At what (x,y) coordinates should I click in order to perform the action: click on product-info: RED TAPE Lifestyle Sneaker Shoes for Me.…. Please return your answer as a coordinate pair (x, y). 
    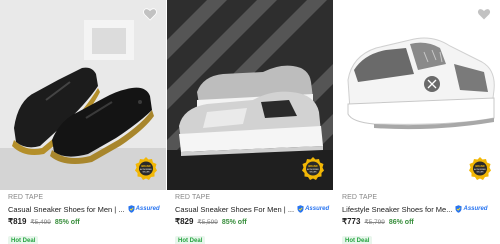
    Looking at the image, I should click on (417, 217).